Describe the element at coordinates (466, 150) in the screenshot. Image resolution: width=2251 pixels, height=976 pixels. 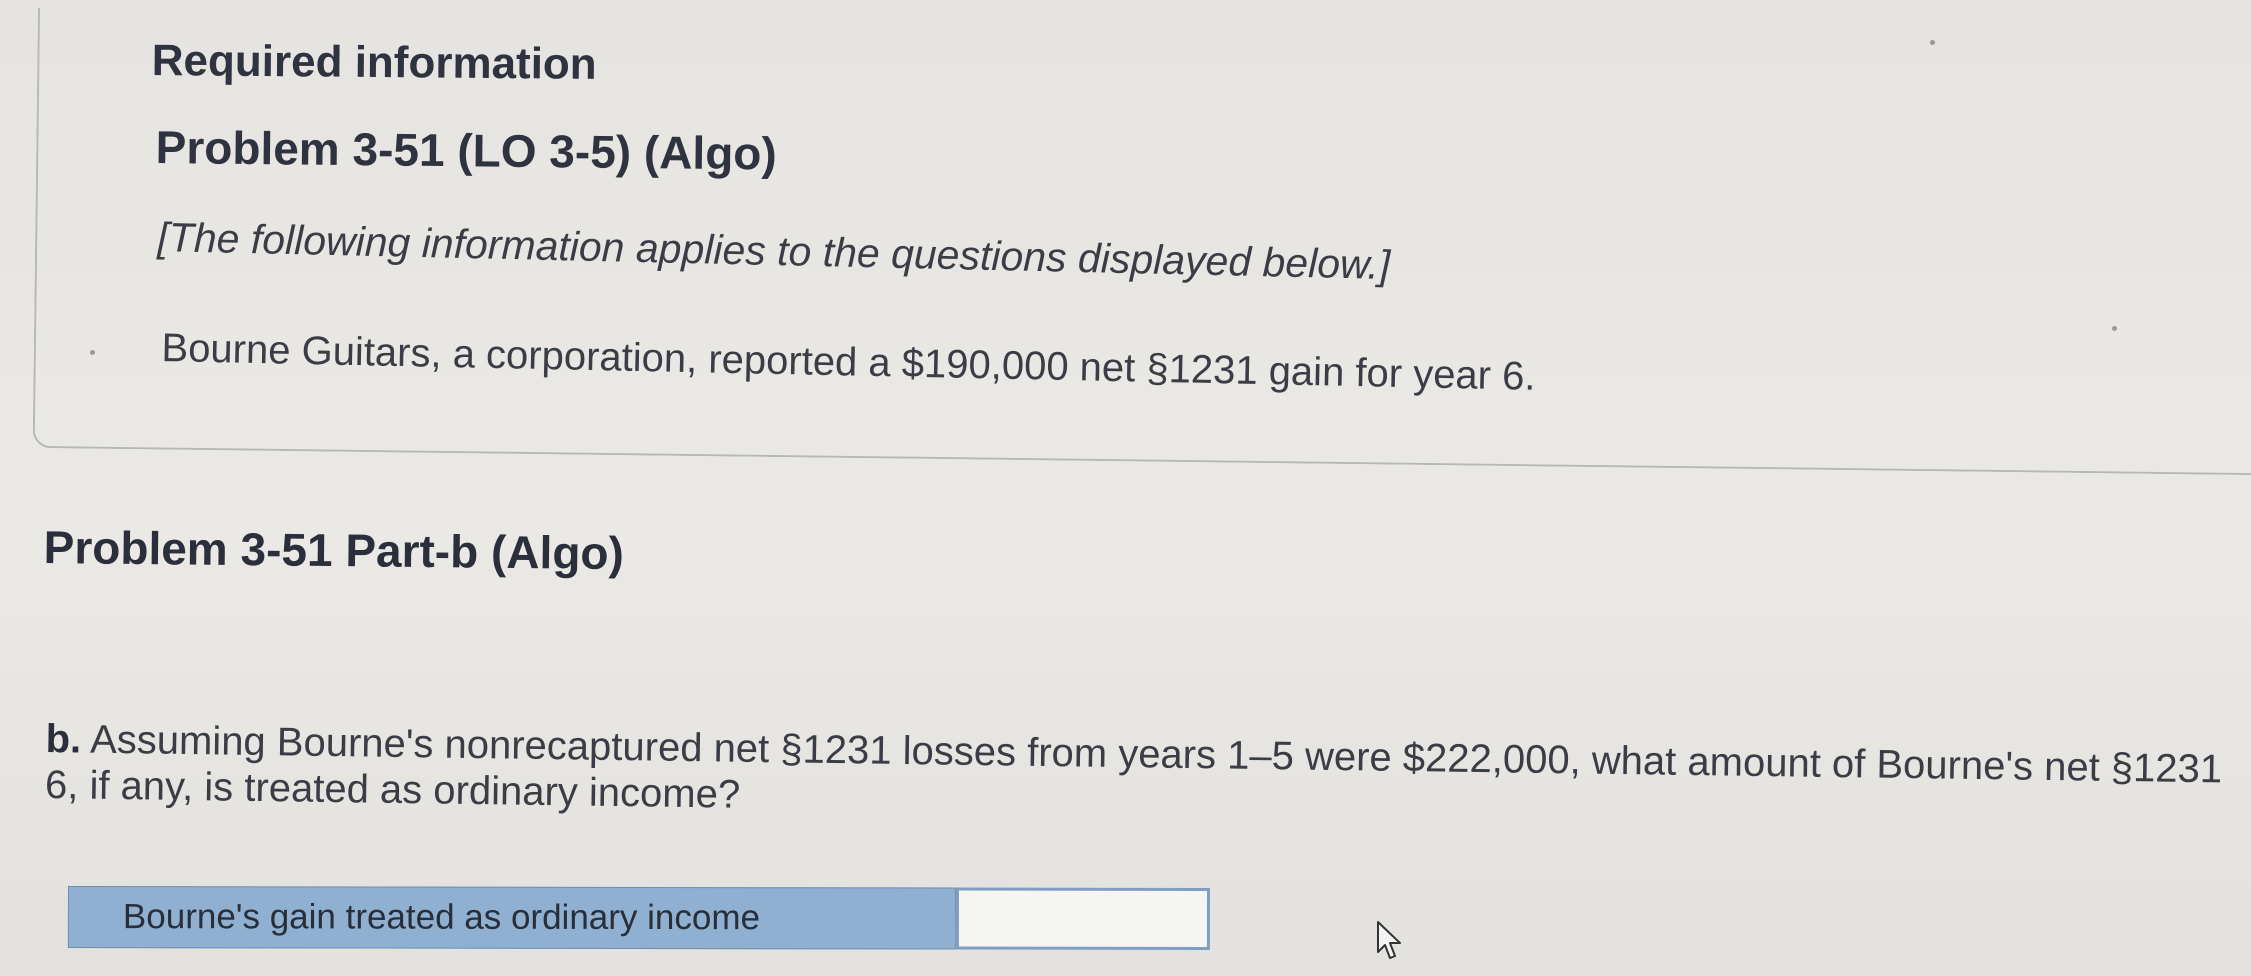
I see `problem-title: Problem 3-51 (LO 3-5) (Algo)` at that location.